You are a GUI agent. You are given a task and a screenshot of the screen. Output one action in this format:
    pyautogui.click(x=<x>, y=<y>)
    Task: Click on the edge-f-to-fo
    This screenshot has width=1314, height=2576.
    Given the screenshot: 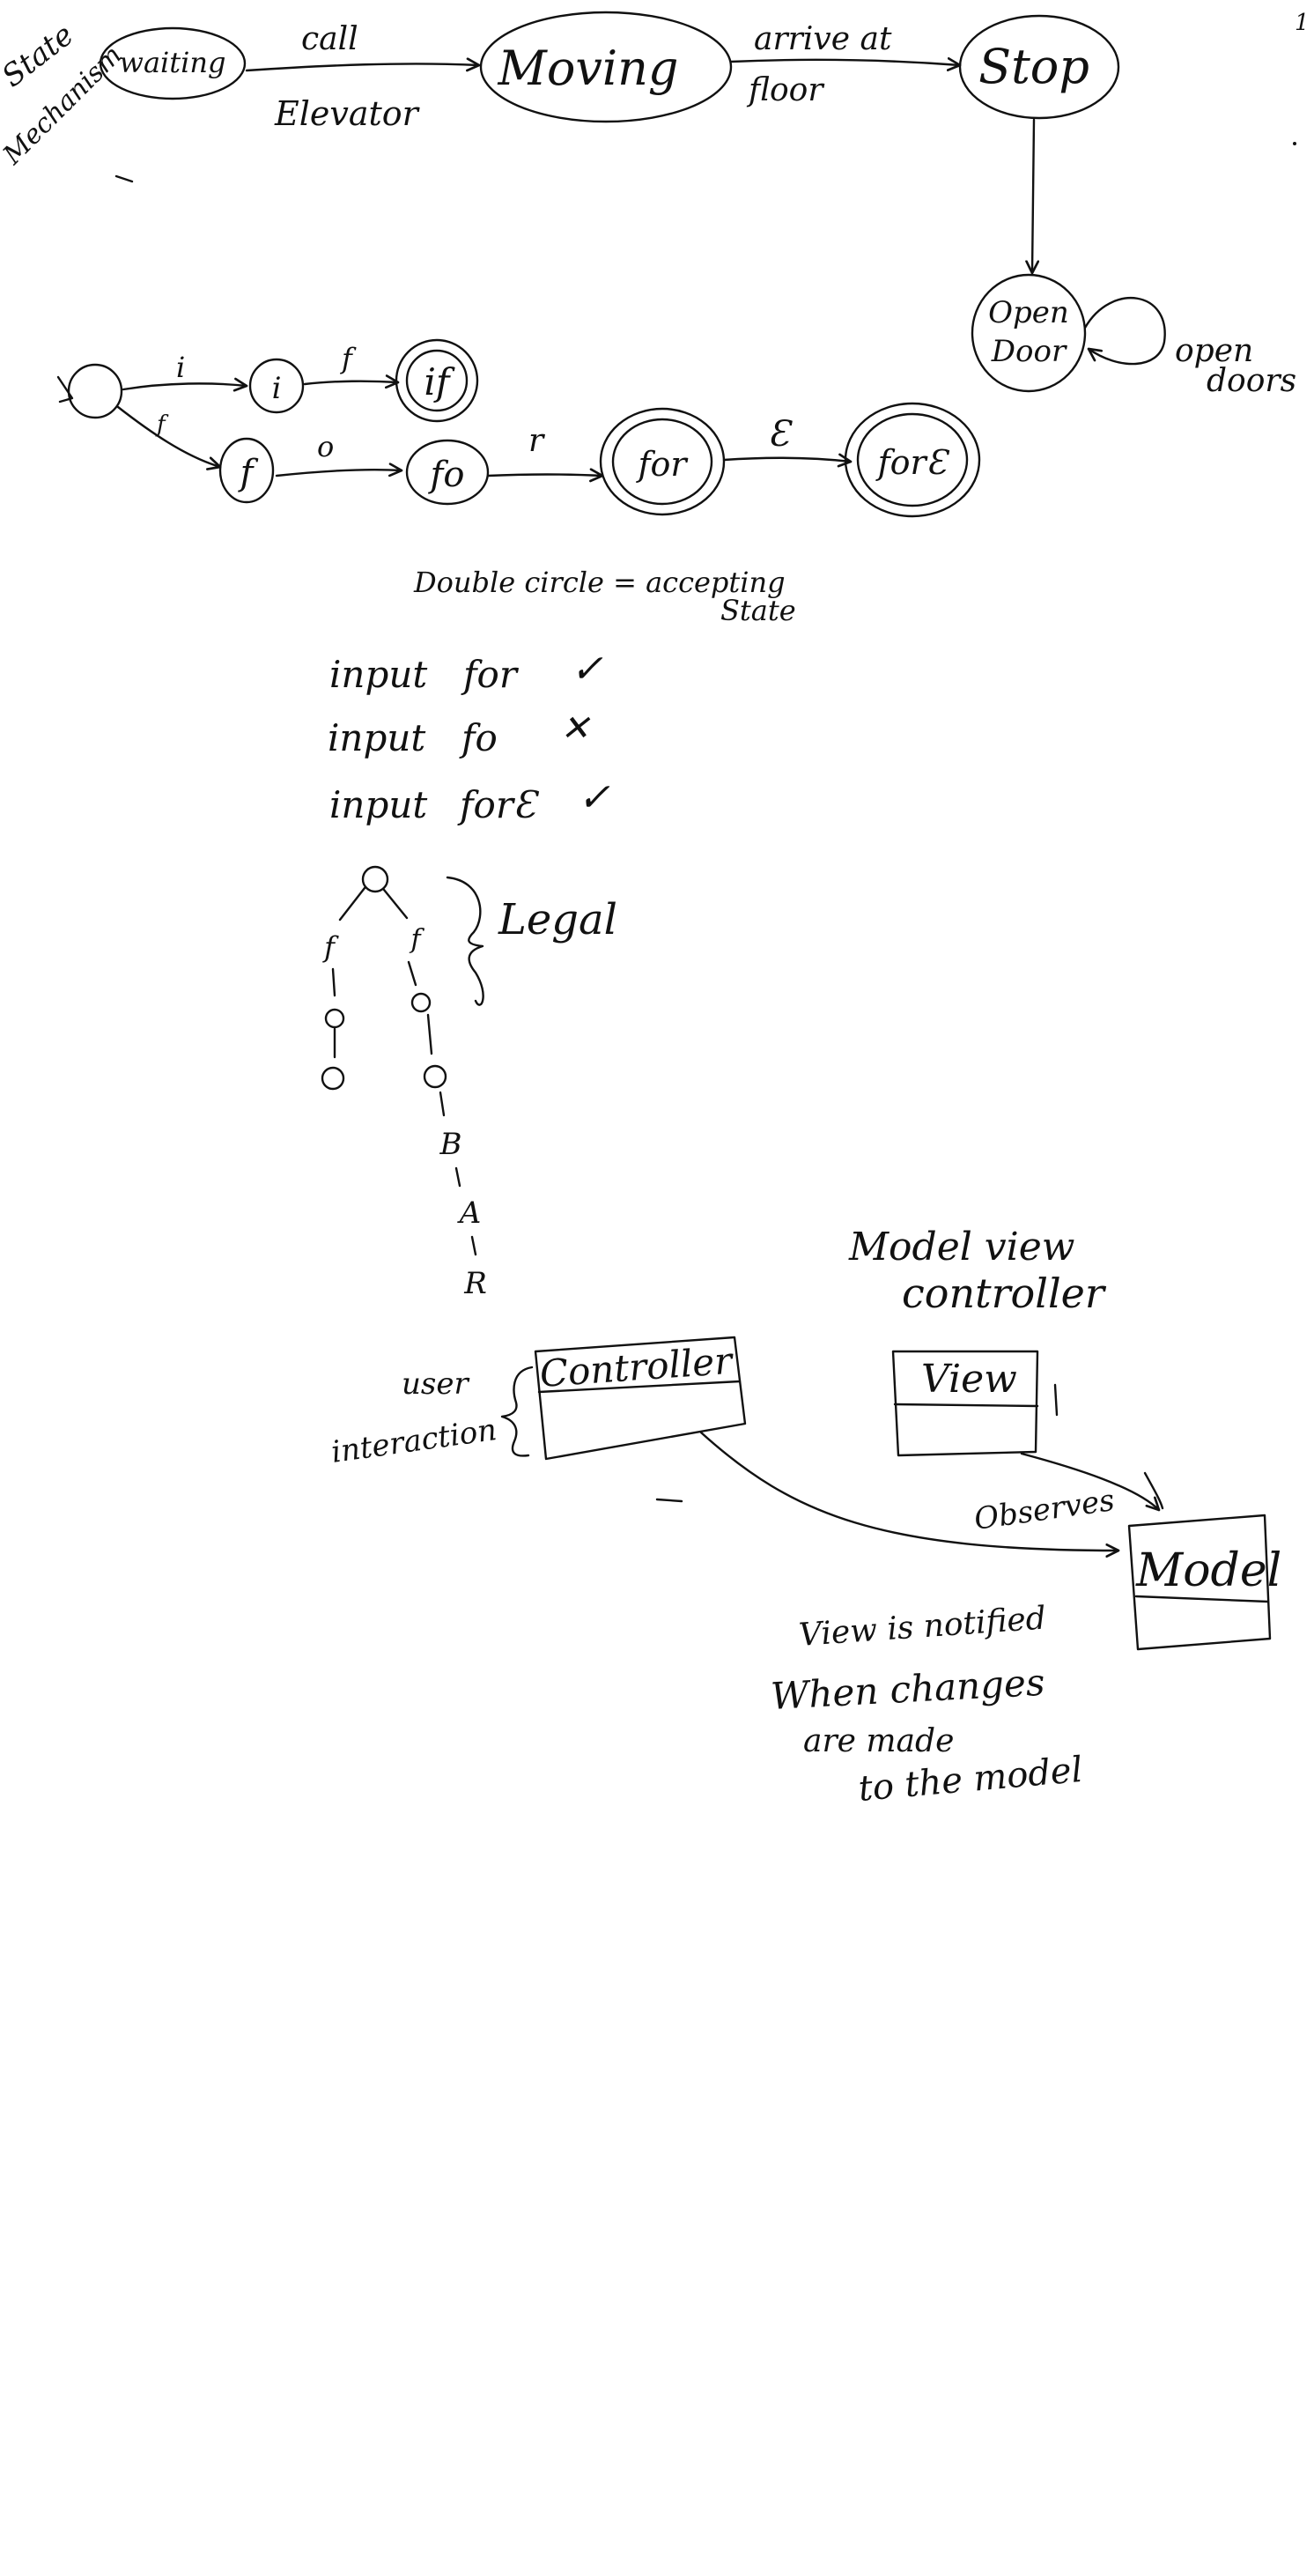 What is the action you would take?
    pyautogui.click(x=339, y=470)
    